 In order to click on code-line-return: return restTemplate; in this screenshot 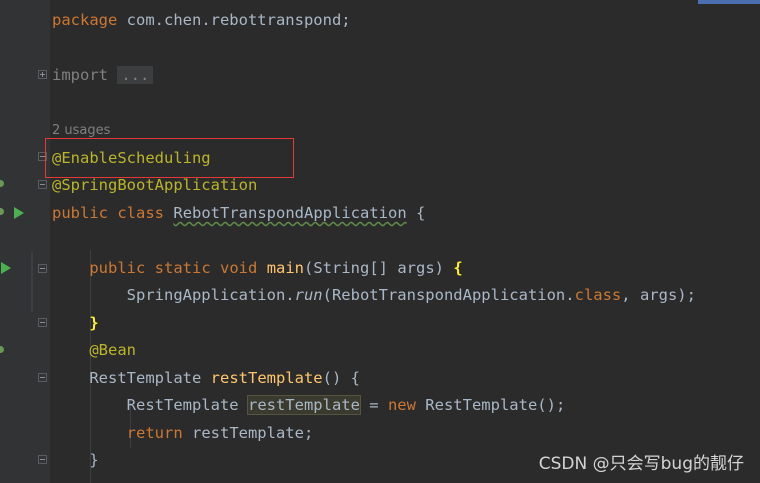, I will do `click(220, 433)`.